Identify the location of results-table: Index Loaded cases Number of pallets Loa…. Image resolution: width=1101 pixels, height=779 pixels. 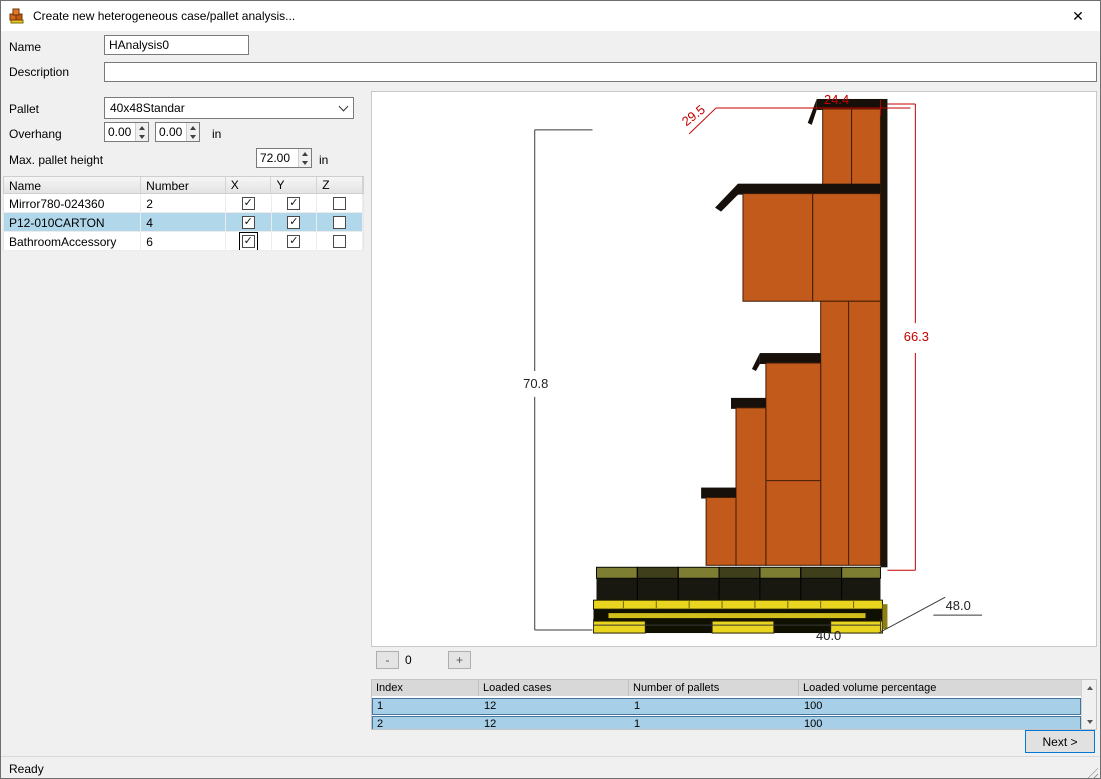
(734, 704).